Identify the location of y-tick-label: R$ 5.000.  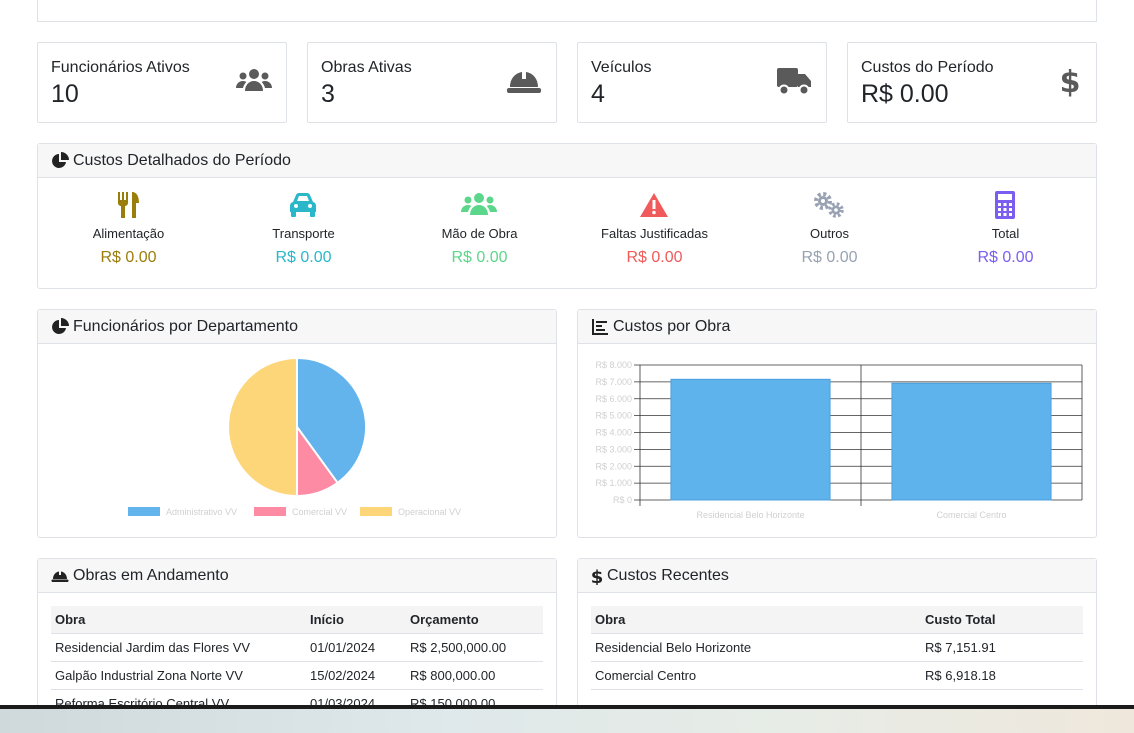
(613, 416).